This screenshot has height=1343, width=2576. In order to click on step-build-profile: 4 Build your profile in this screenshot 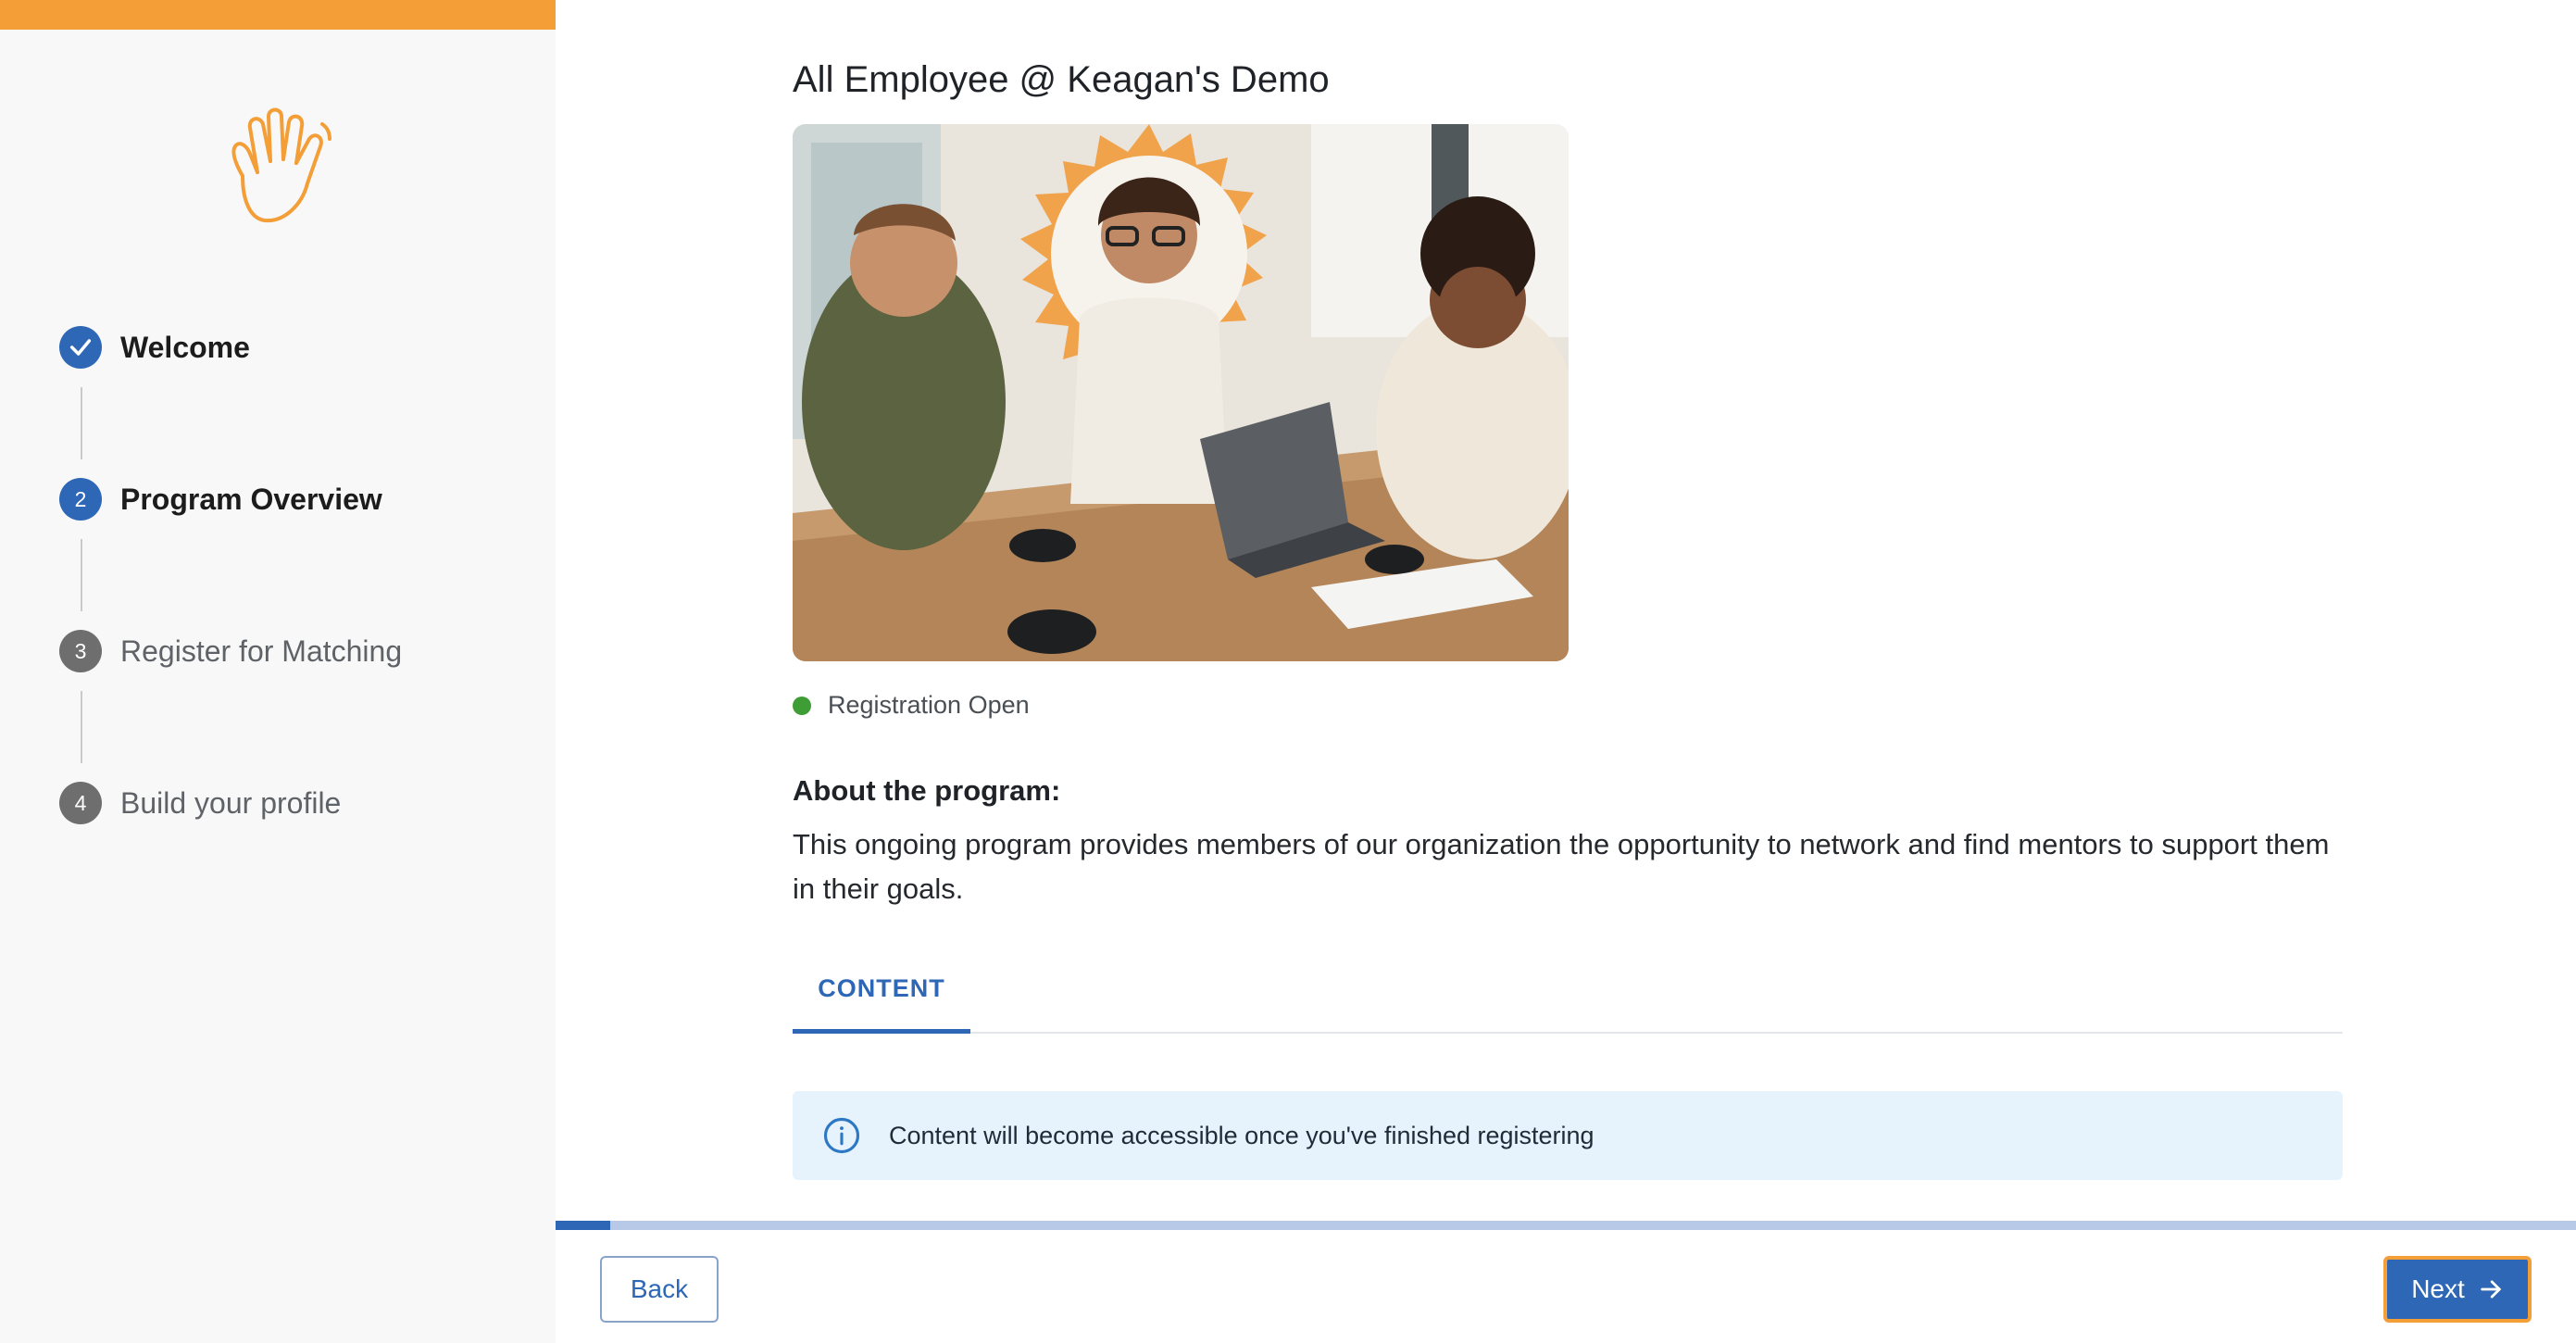, I will do `click(200, 803)`.